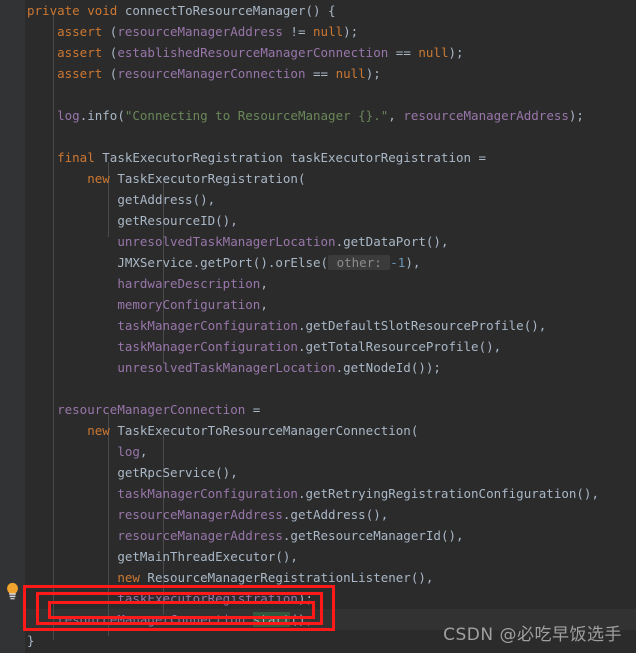 This screenshot has height=653, width=636. I want to click on code-line: memoryConfiguration,, so click(134, 304).